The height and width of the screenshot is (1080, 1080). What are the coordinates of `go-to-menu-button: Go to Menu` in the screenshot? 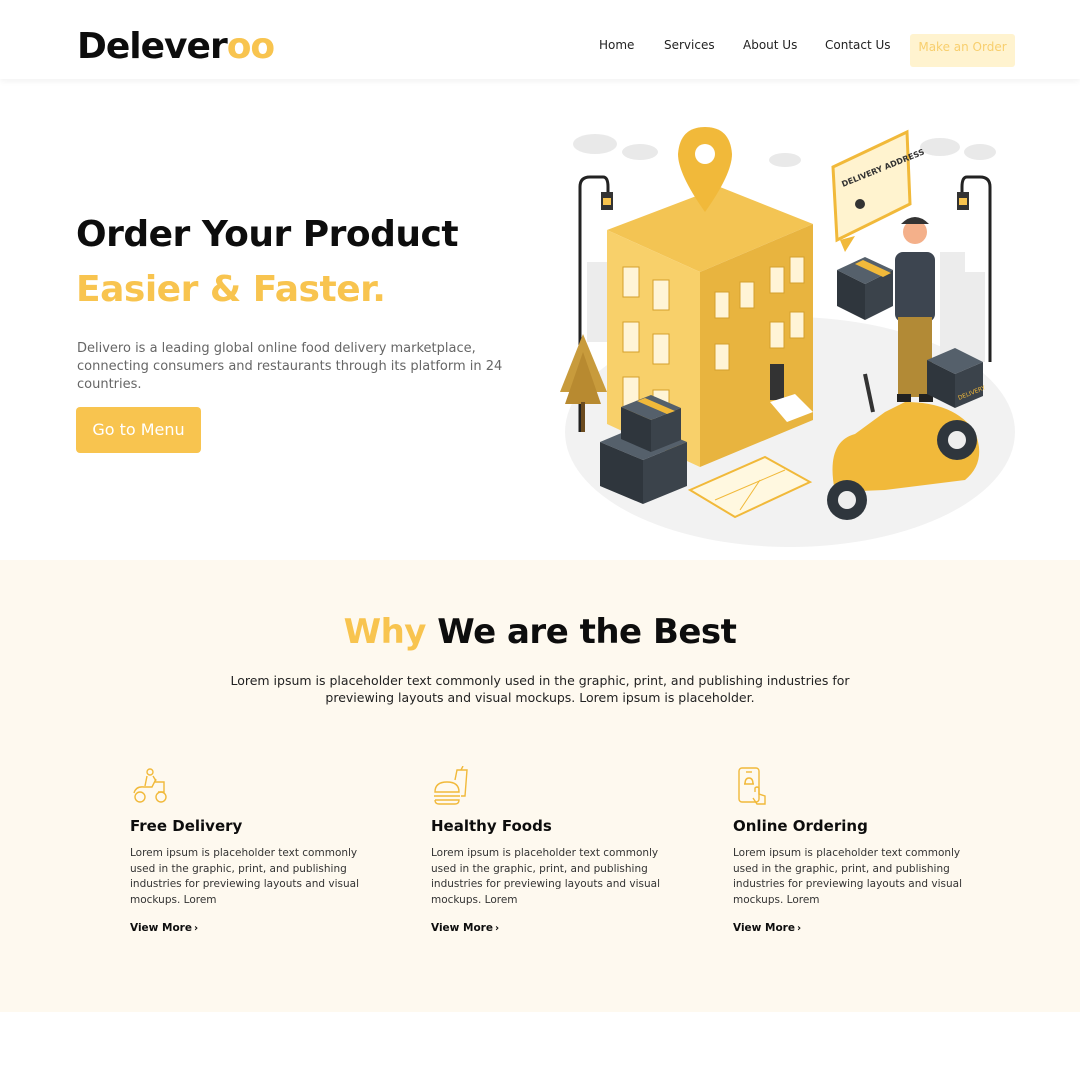 It's located at (138, 430).